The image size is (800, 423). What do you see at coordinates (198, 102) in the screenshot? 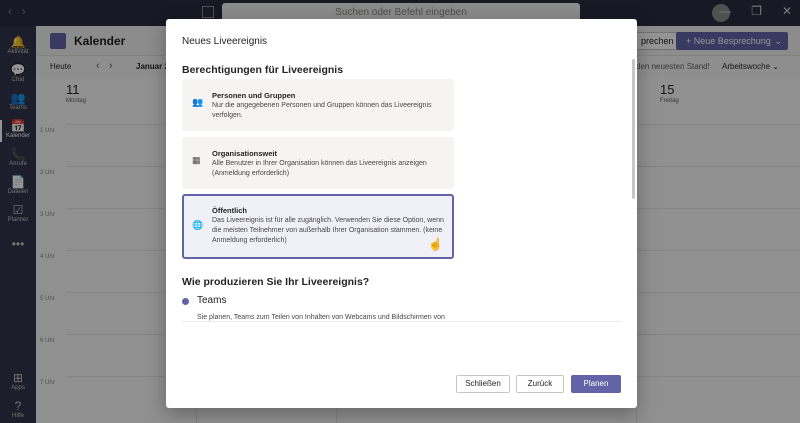
I see `people-icon: 👥` at bounding box center [198, 102].